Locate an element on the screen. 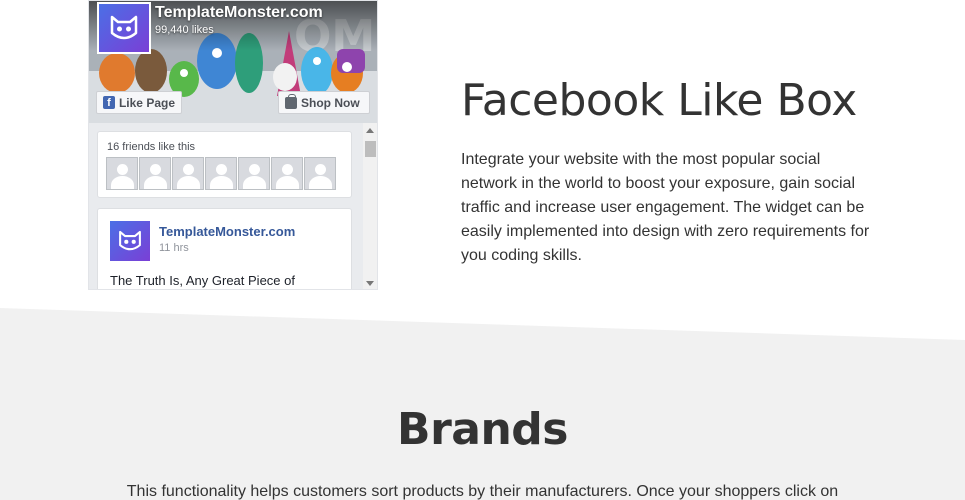 The width and height of the screenshot is (965, 500). page-name-link: TemplateMonster.com is located at coordinates (239, 13).